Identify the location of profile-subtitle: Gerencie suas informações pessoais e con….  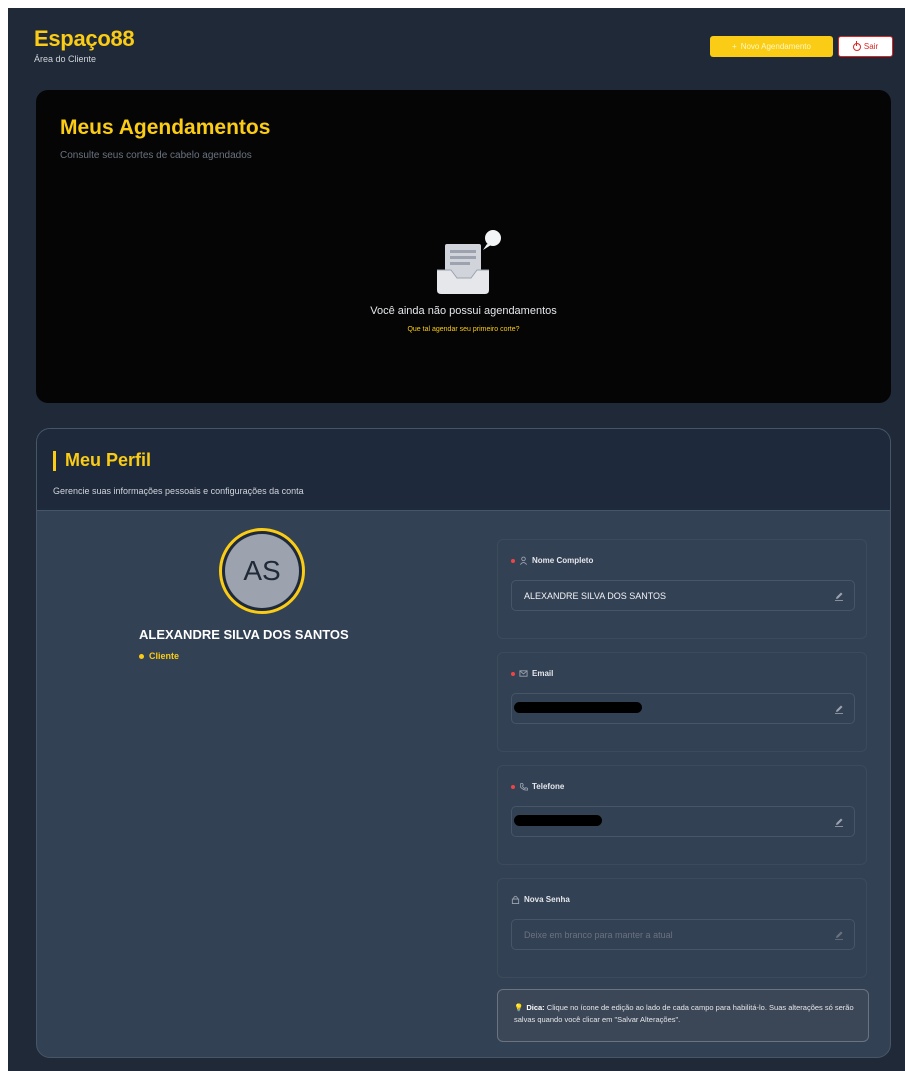
(178, 491).